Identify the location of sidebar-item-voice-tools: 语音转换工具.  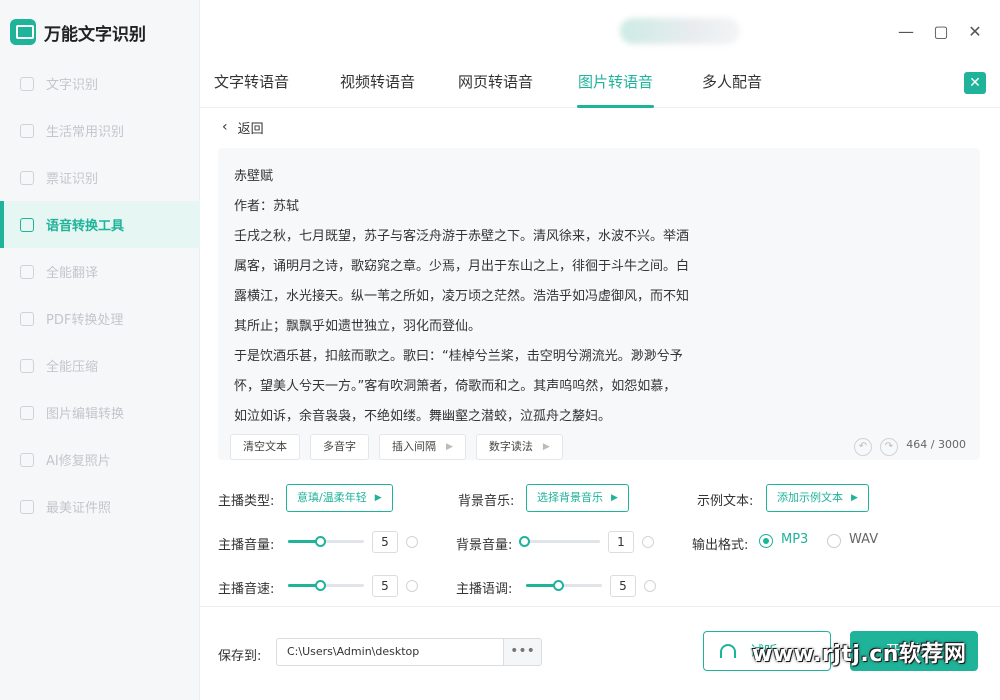
(100, 224).